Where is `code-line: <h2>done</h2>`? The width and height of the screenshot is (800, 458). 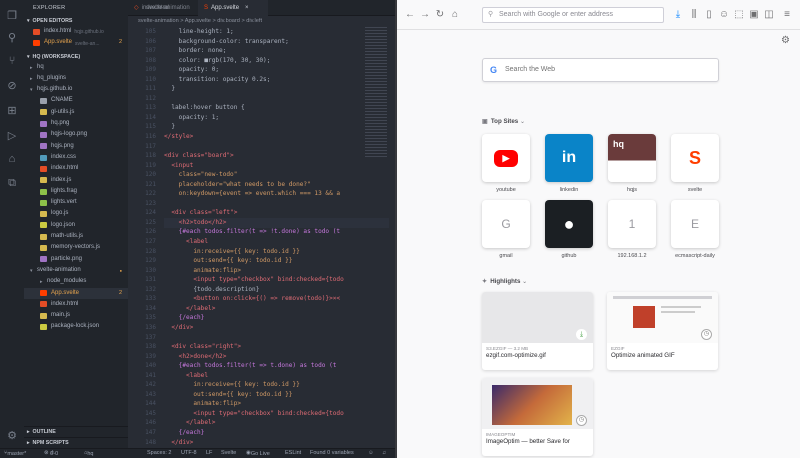
code-line: <h2>done</h2> is located at coordinates (276, 357).